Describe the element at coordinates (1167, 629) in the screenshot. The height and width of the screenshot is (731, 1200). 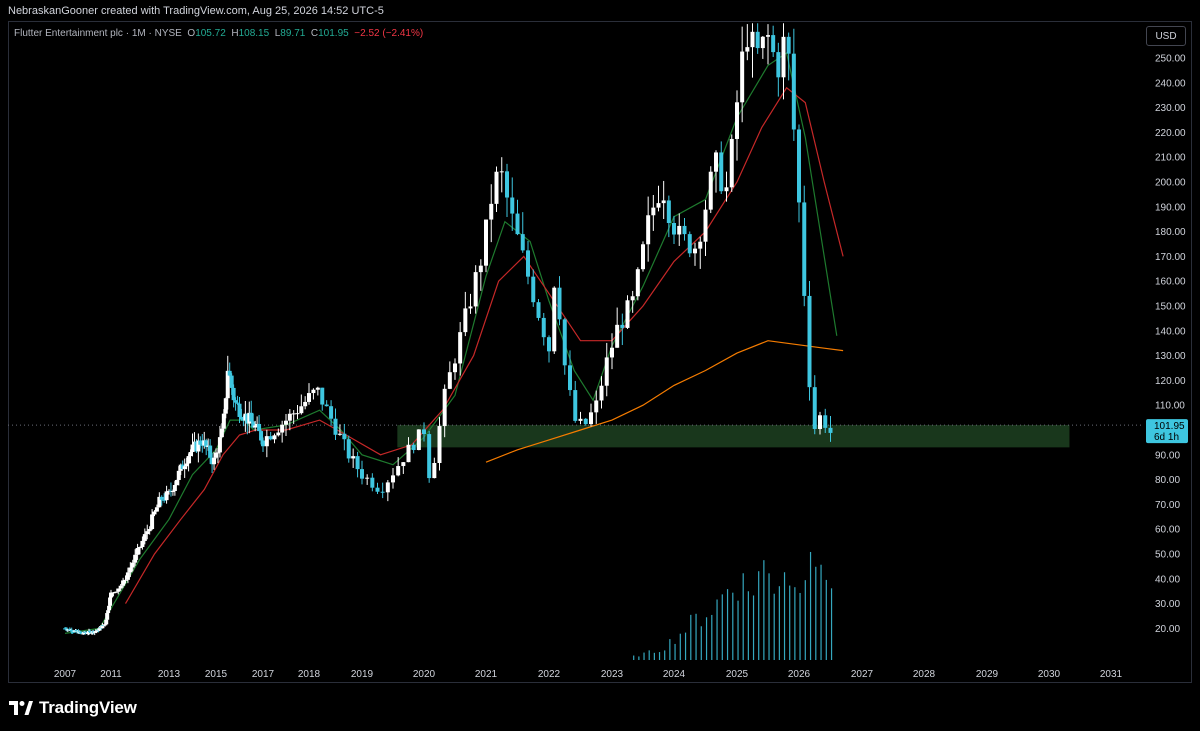
I see `y-tick-label: 20.00` at that location.